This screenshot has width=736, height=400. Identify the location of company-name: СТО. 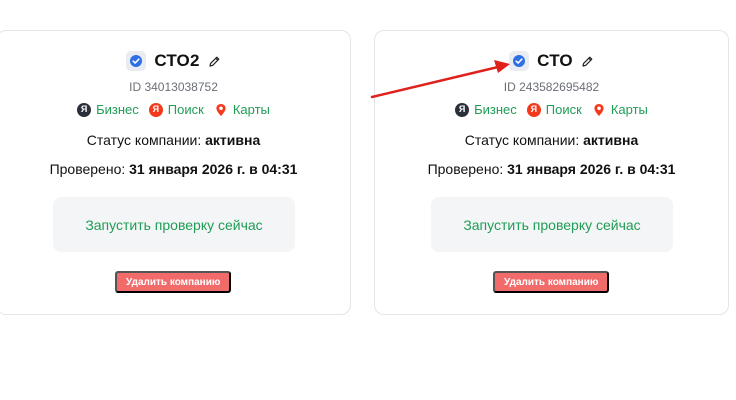
(555, 60).